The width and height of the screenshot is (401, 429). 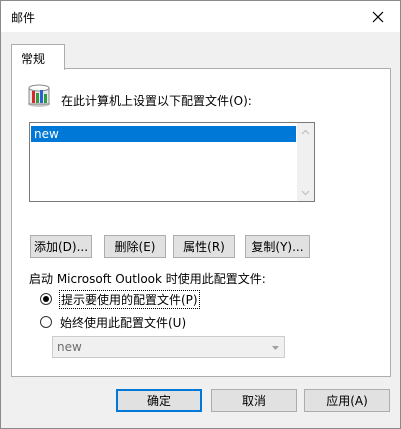 What do you see at coordinates (39, 95) in the screenshot?
I see `mail-profile-icon` at bounding box center [39, 95].